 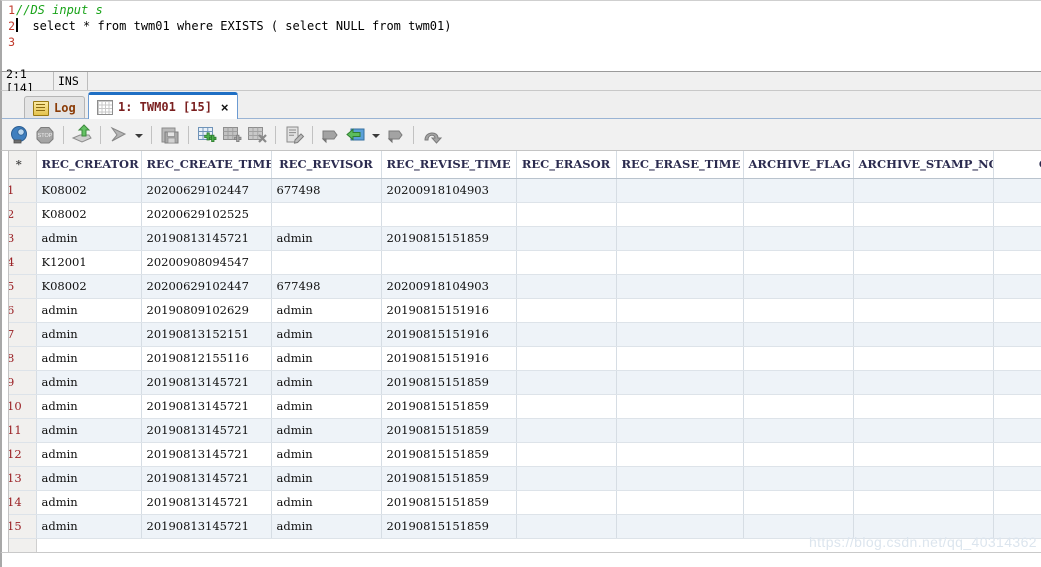 I want to click on column-header-rec-erase-time: REC_ERASE_TIME, so click(x=680, y=165).